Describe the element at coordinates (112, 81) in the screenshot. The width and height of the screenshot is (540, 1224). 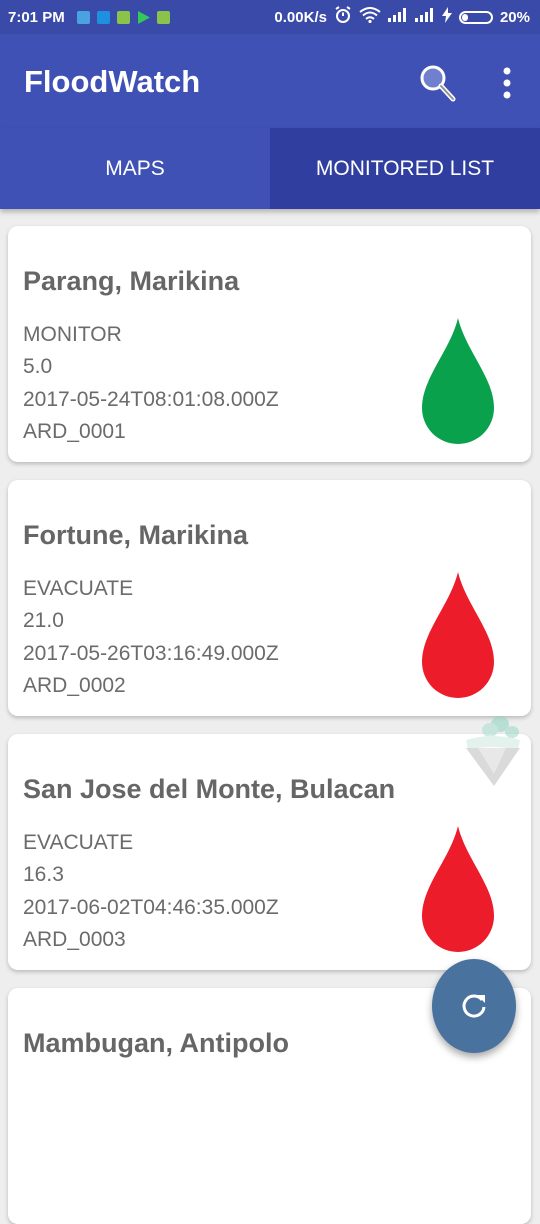
I see `app-title: FloodWatch` at that location.